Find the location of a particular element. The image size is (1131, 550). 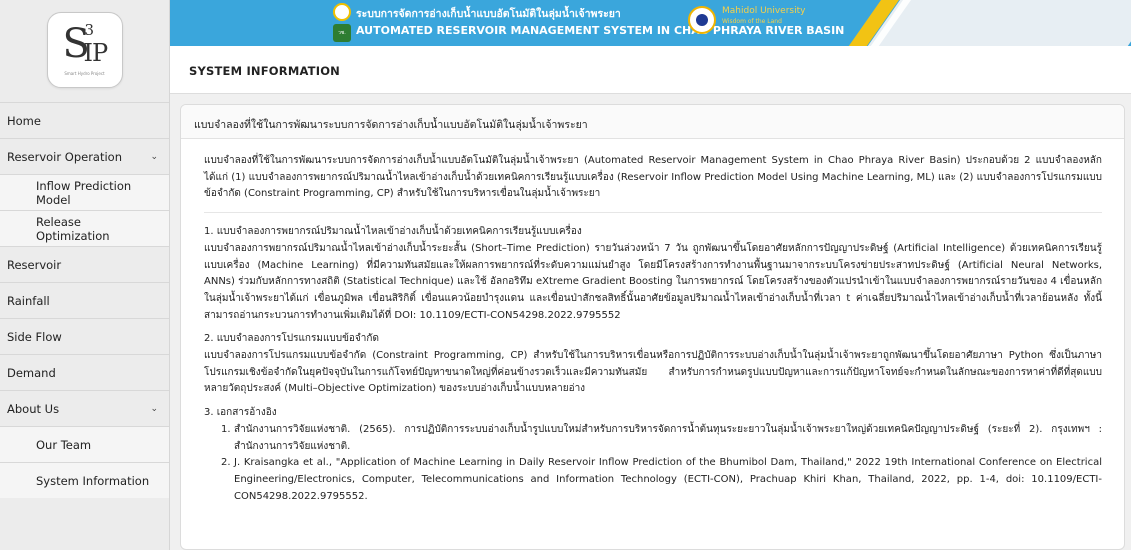

university-tagline: Wisdom of the Land is located at coordinates (752, 21).